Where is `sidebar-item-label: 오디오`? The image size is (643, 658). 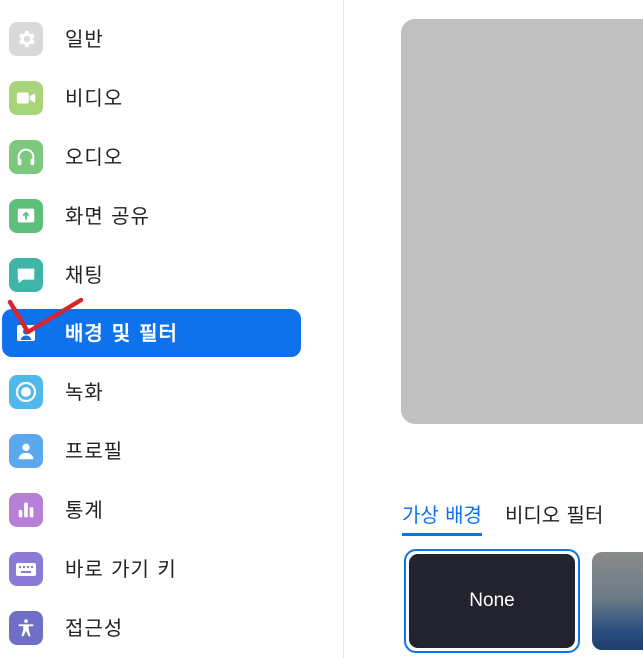 sidebar-item-label: 오디오 is located at coordinates (94, 157).